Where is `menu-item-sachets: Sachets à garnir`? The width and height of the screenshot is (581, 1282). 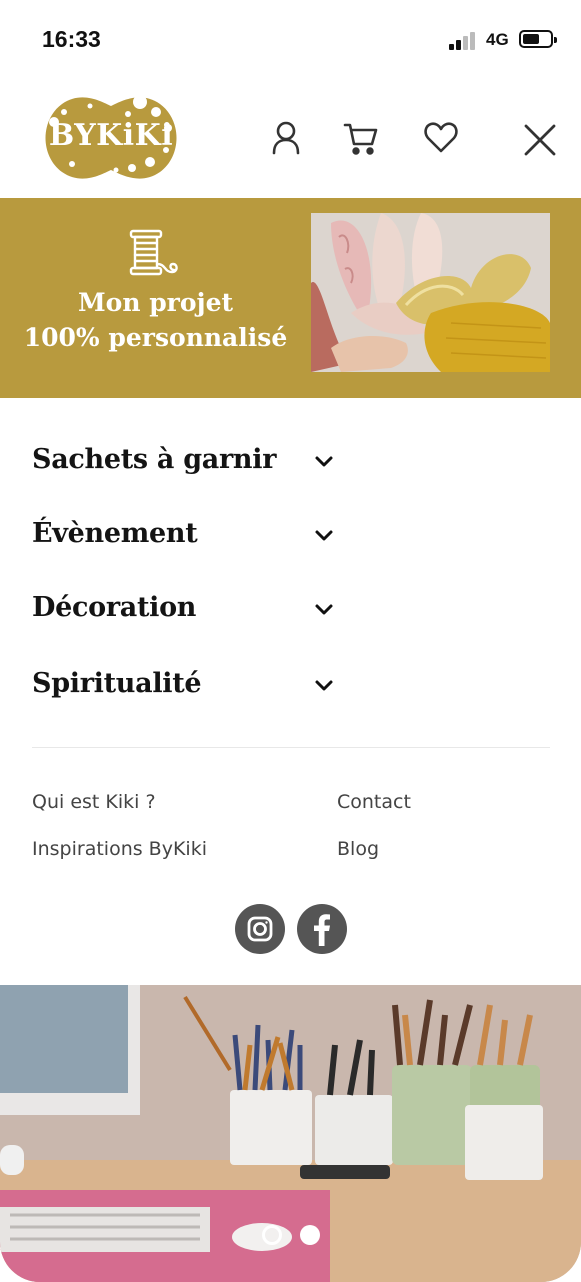 menu-item-sachets: Sachets à garnir is located at coordinates (187, 460).